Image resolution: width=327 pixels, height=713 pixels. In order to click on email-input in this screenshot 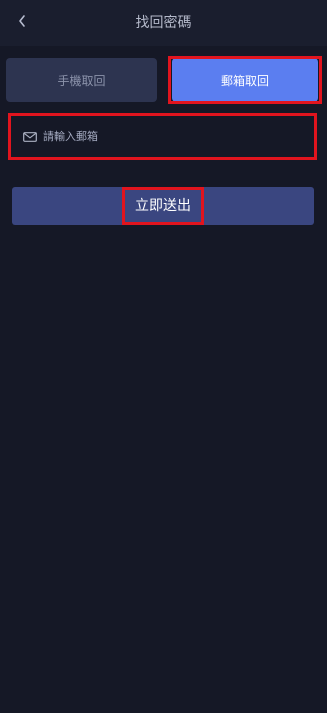, I will do `click(163, 136)`.